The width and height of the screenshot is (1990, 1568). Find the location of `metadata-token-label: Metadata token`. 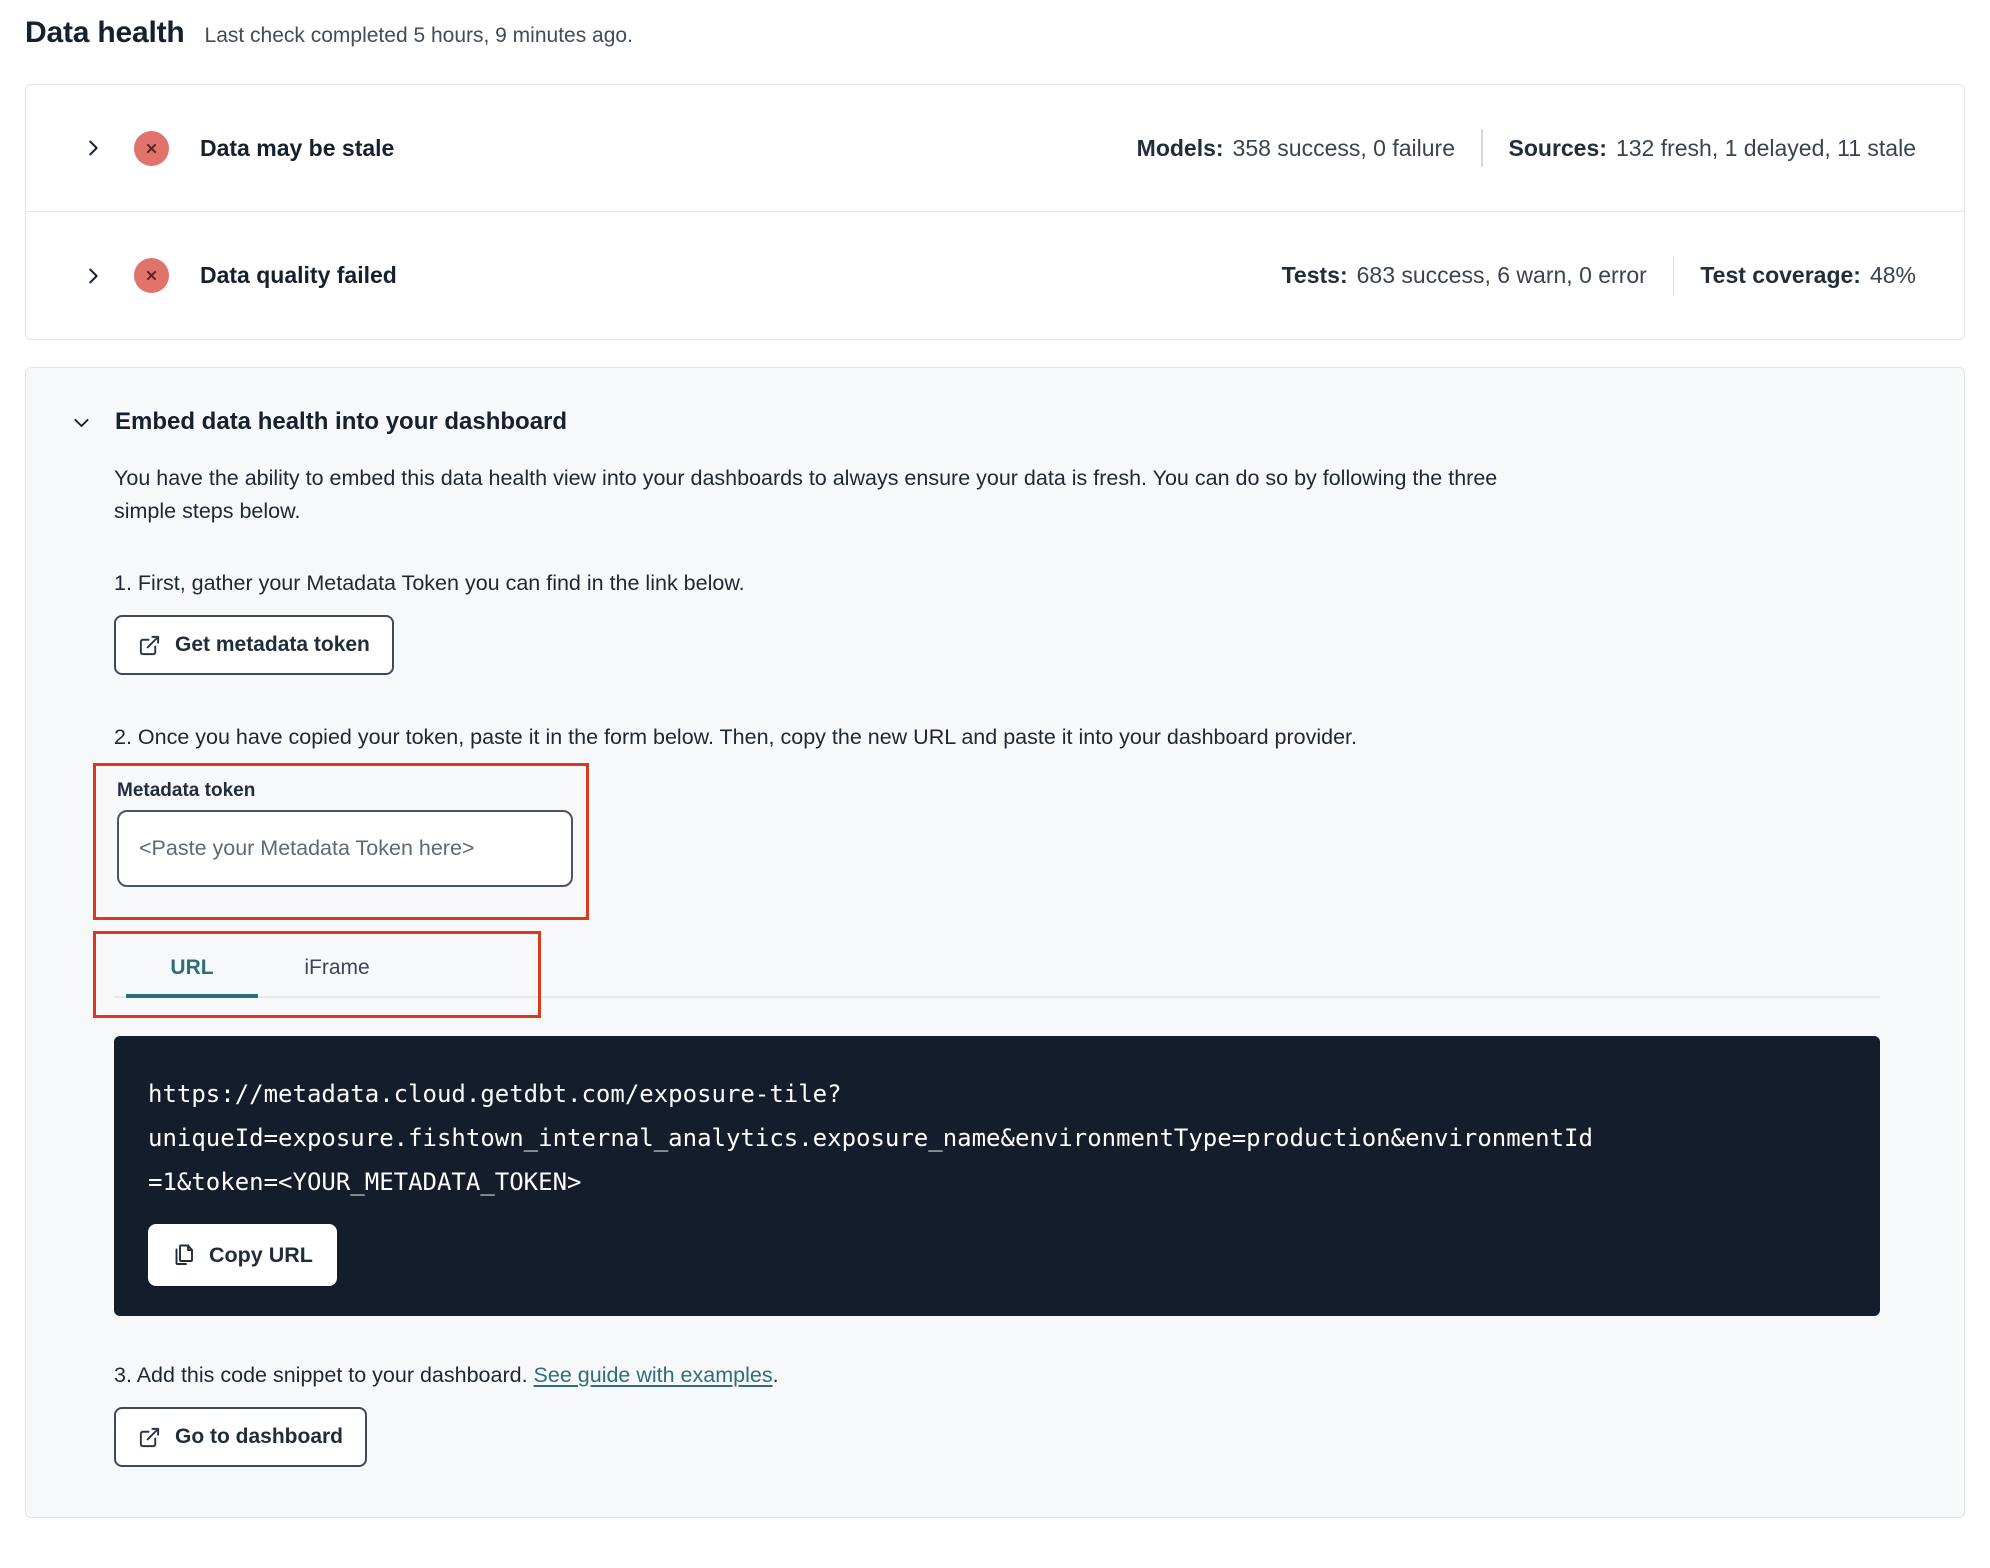

metadata-token-label: Metadata token is located at coordinates (186, 790).